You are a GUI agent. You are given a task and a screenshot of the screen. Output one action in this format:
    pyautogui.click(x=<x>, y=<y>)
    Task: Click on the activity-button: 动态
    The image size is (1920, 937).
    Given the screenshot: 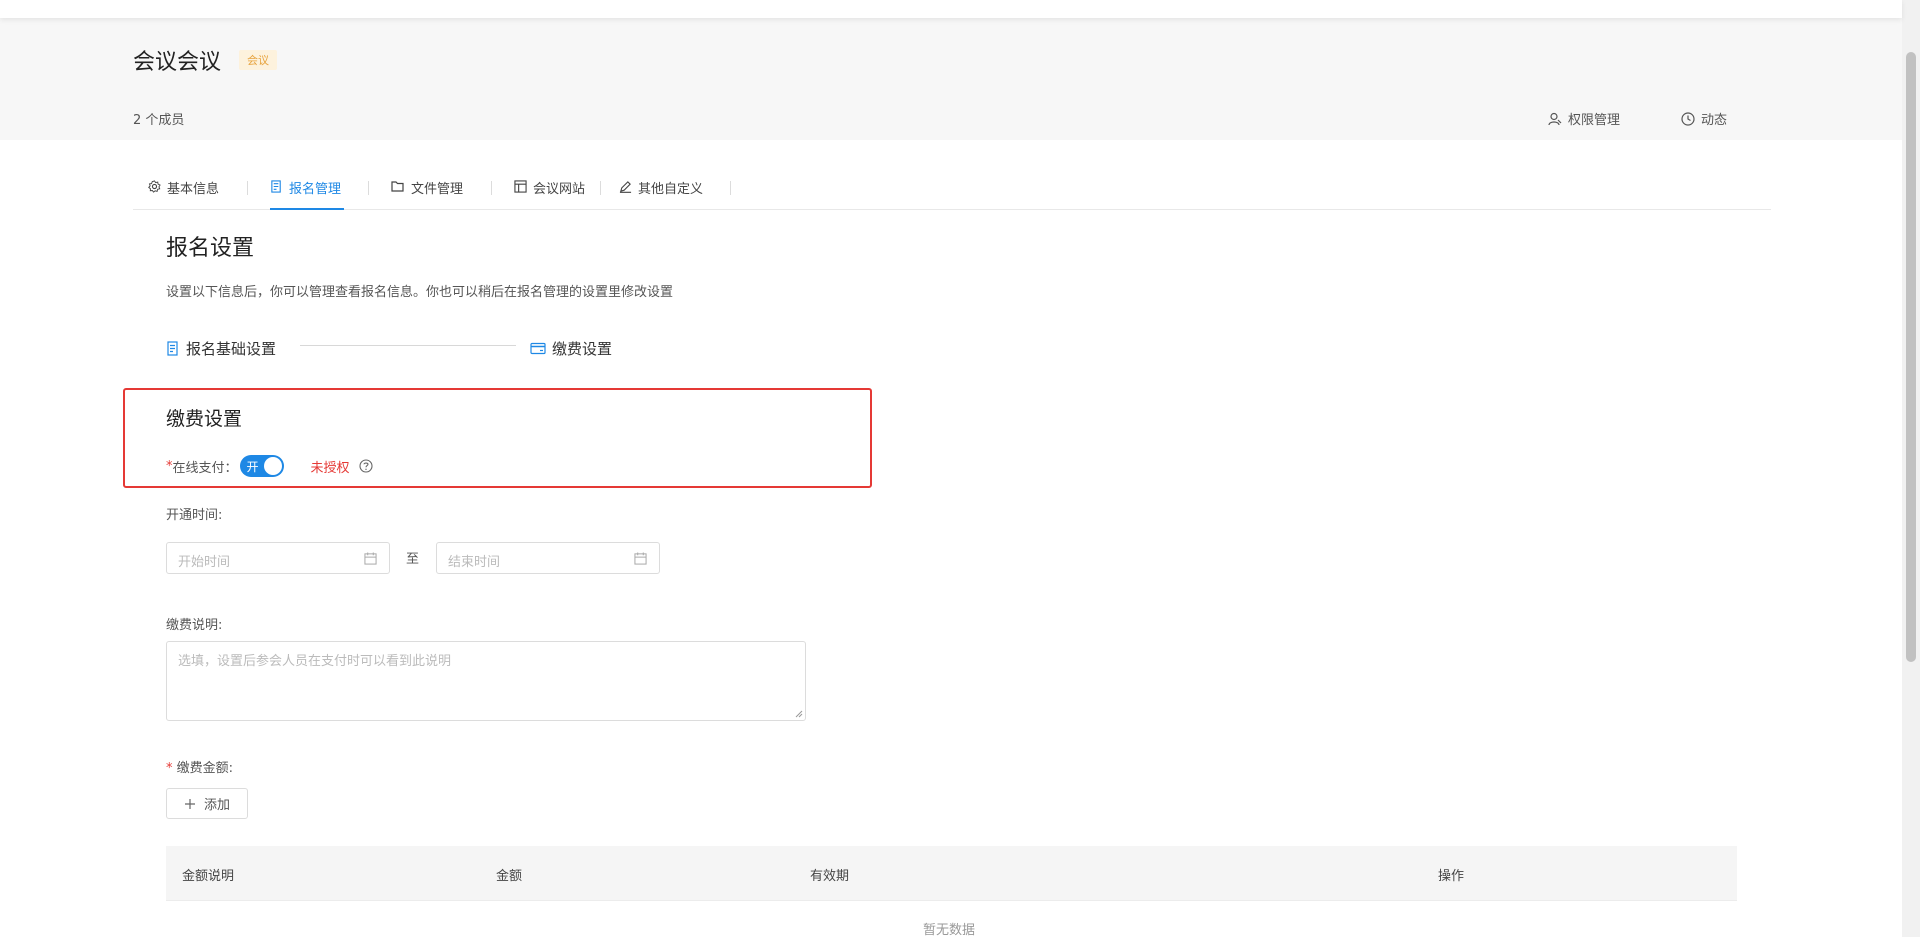 What is the action you would take?
    pyautogui.click(x=1704, y=118)
    